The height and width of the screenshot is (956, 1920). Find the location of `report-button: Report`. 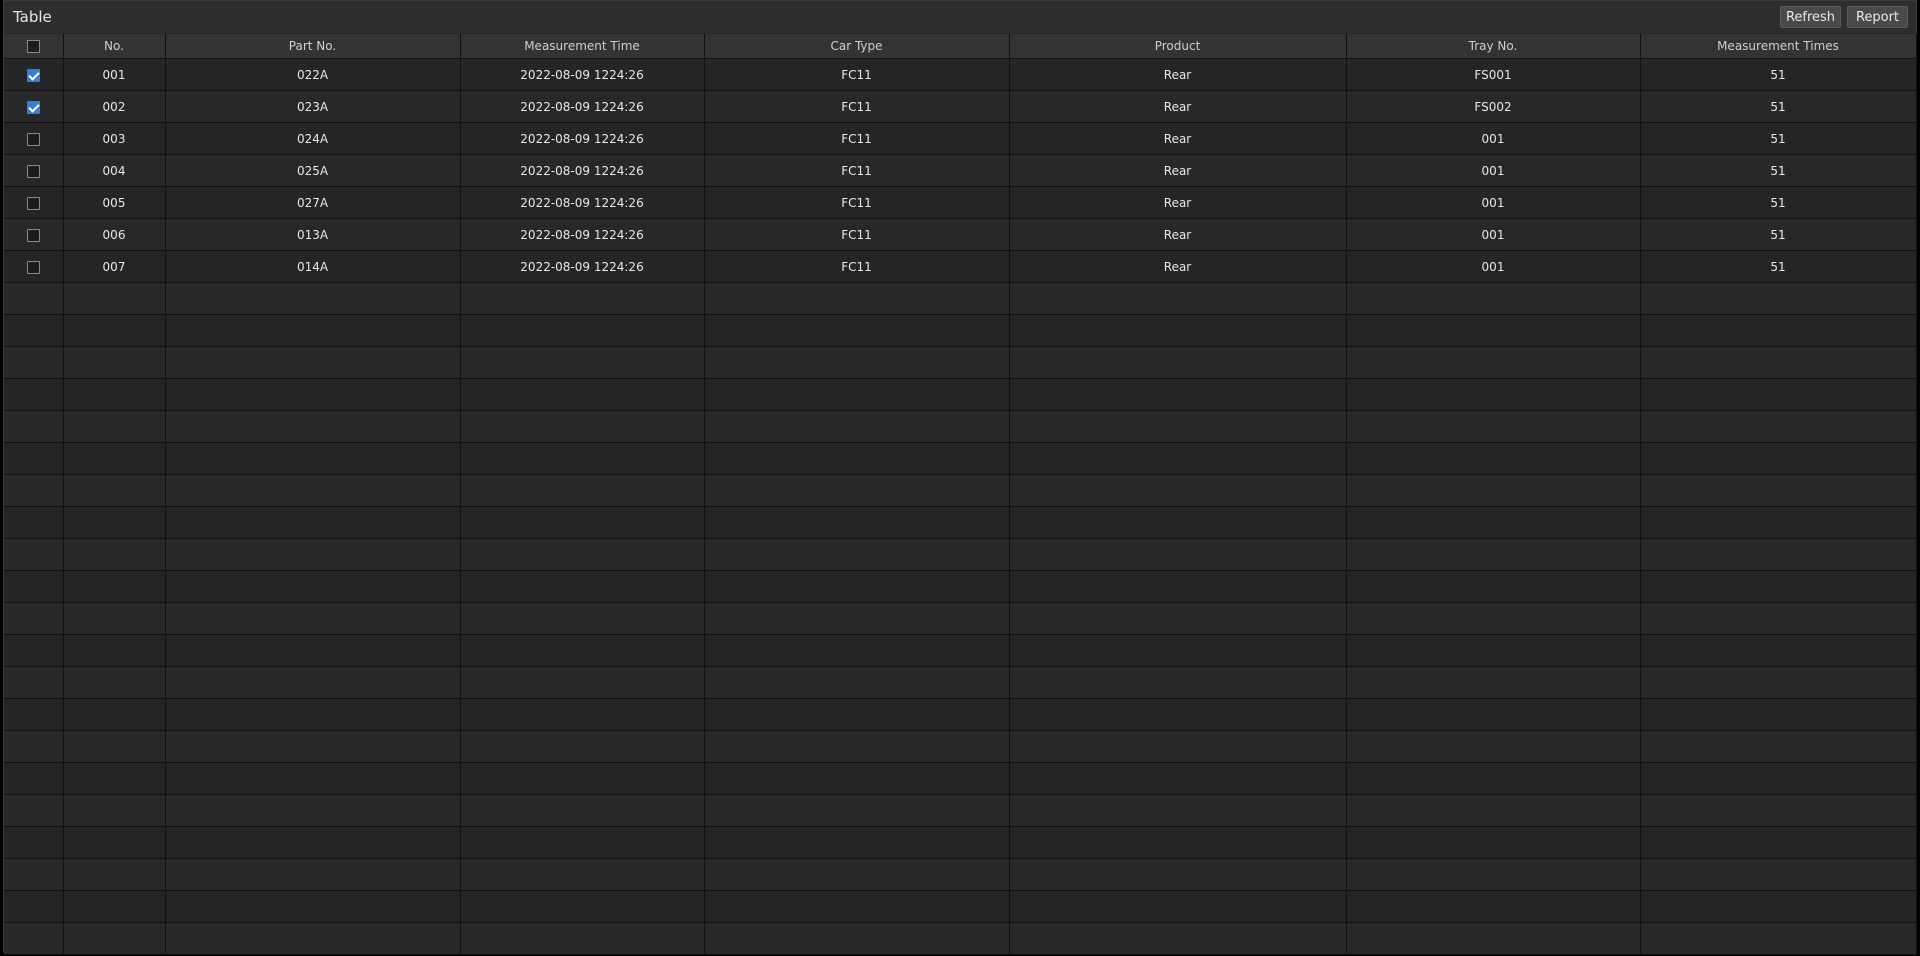

report-button: Report is located at coordinates (1877, 17).